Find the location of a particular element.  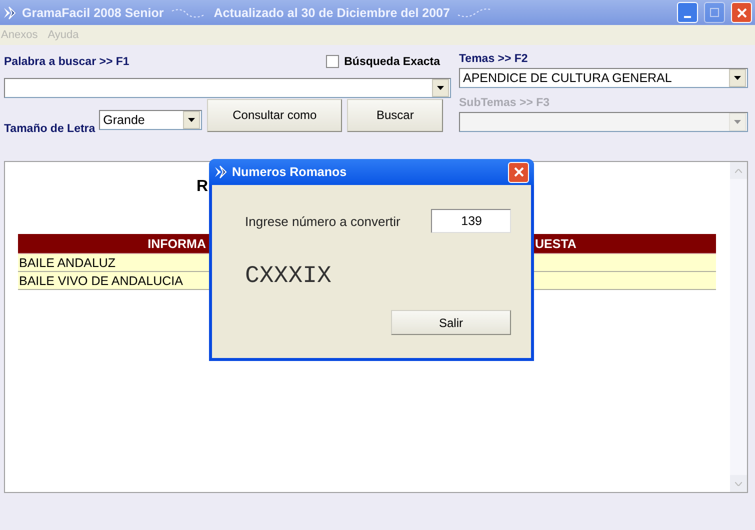

search-combo is located at coordinates (227, 88).